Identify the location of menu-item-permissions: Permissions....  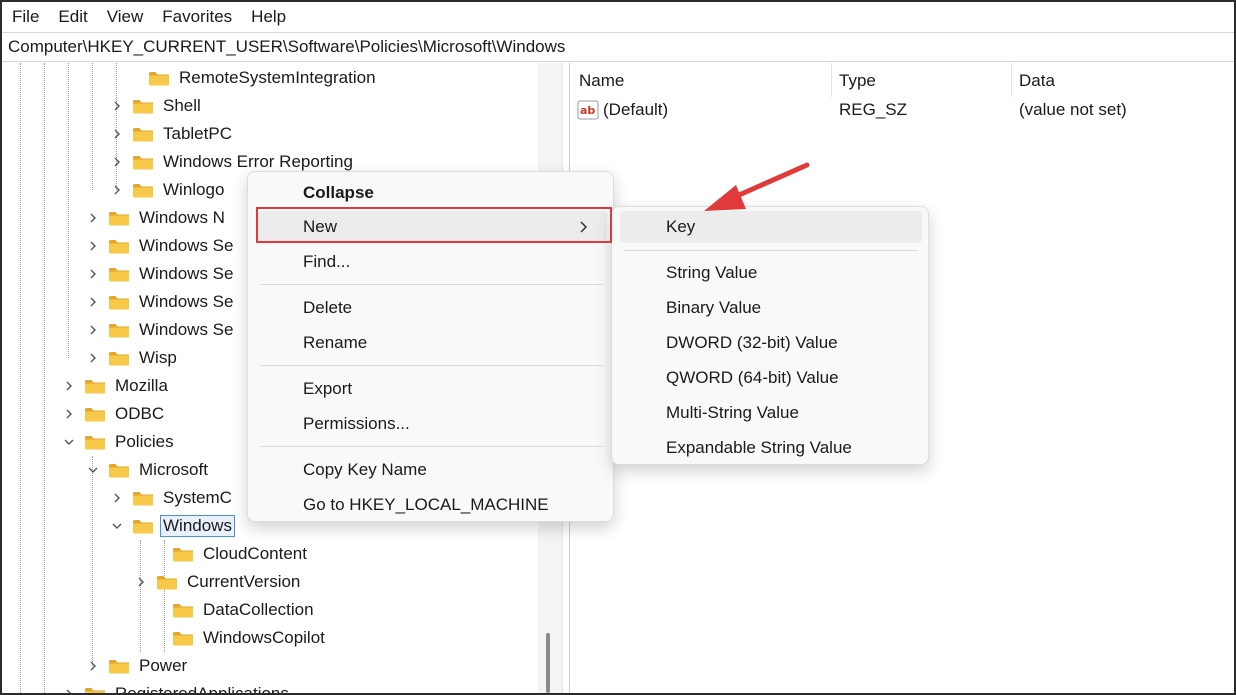
(431, 424).